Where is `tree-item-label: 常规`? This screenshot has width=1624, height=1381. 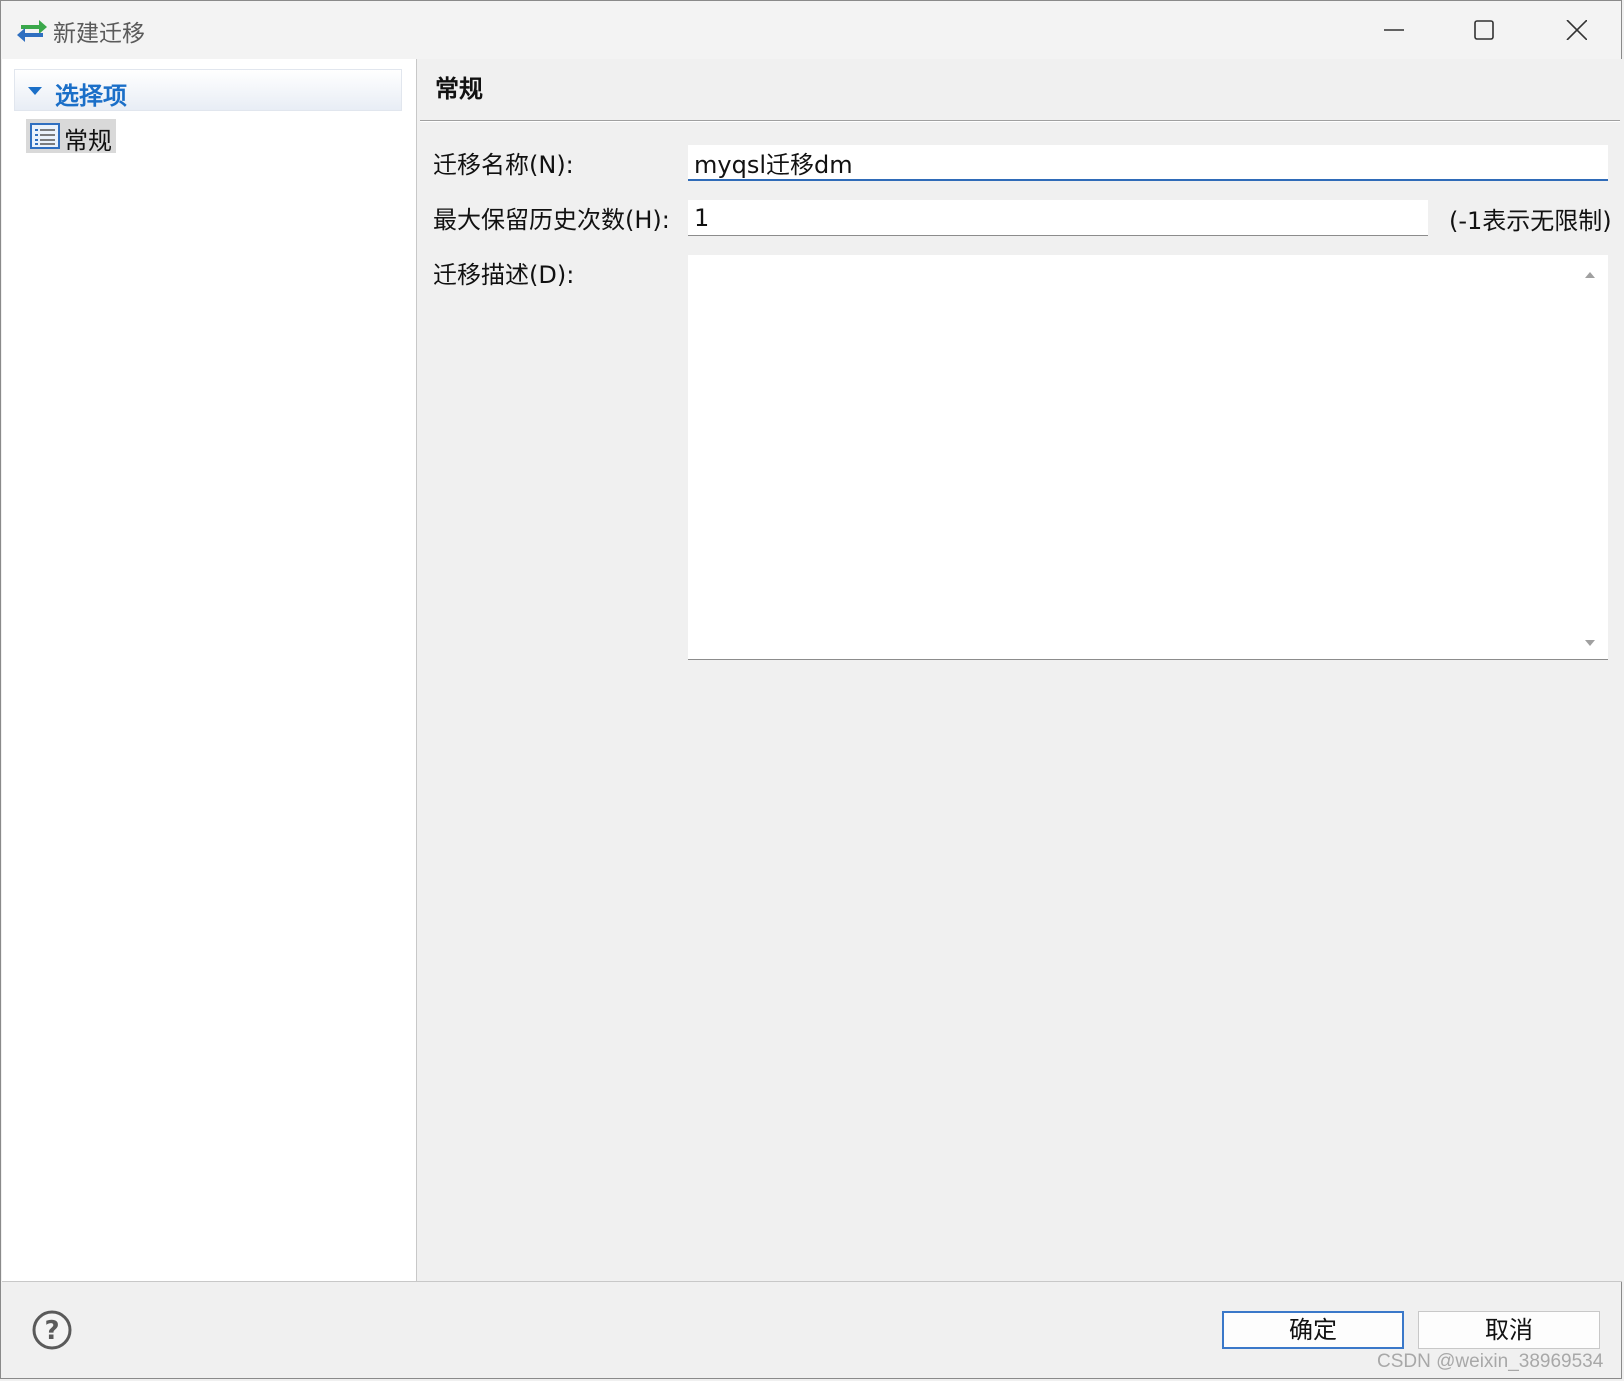 tree-item-label: 常规 is located at coordinates (88, 141).